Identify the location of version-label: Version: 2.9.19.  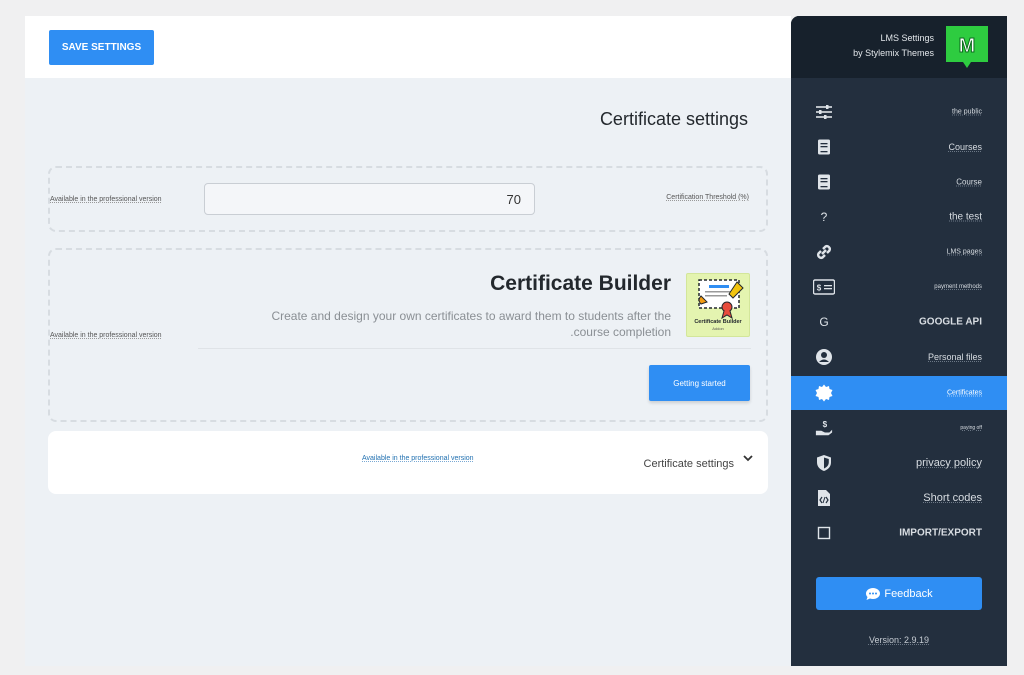
(899, 640).